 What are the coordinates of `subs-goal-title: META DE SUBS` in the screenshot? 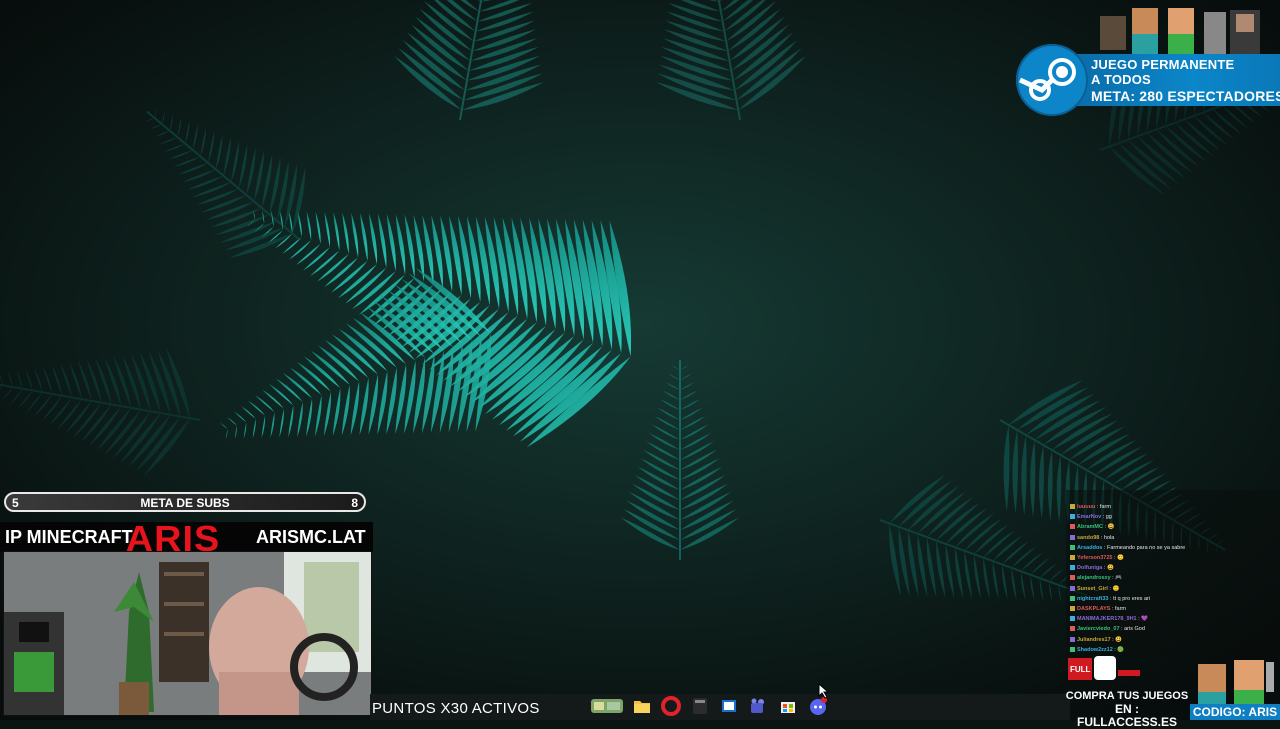 It's located at (185, 503).